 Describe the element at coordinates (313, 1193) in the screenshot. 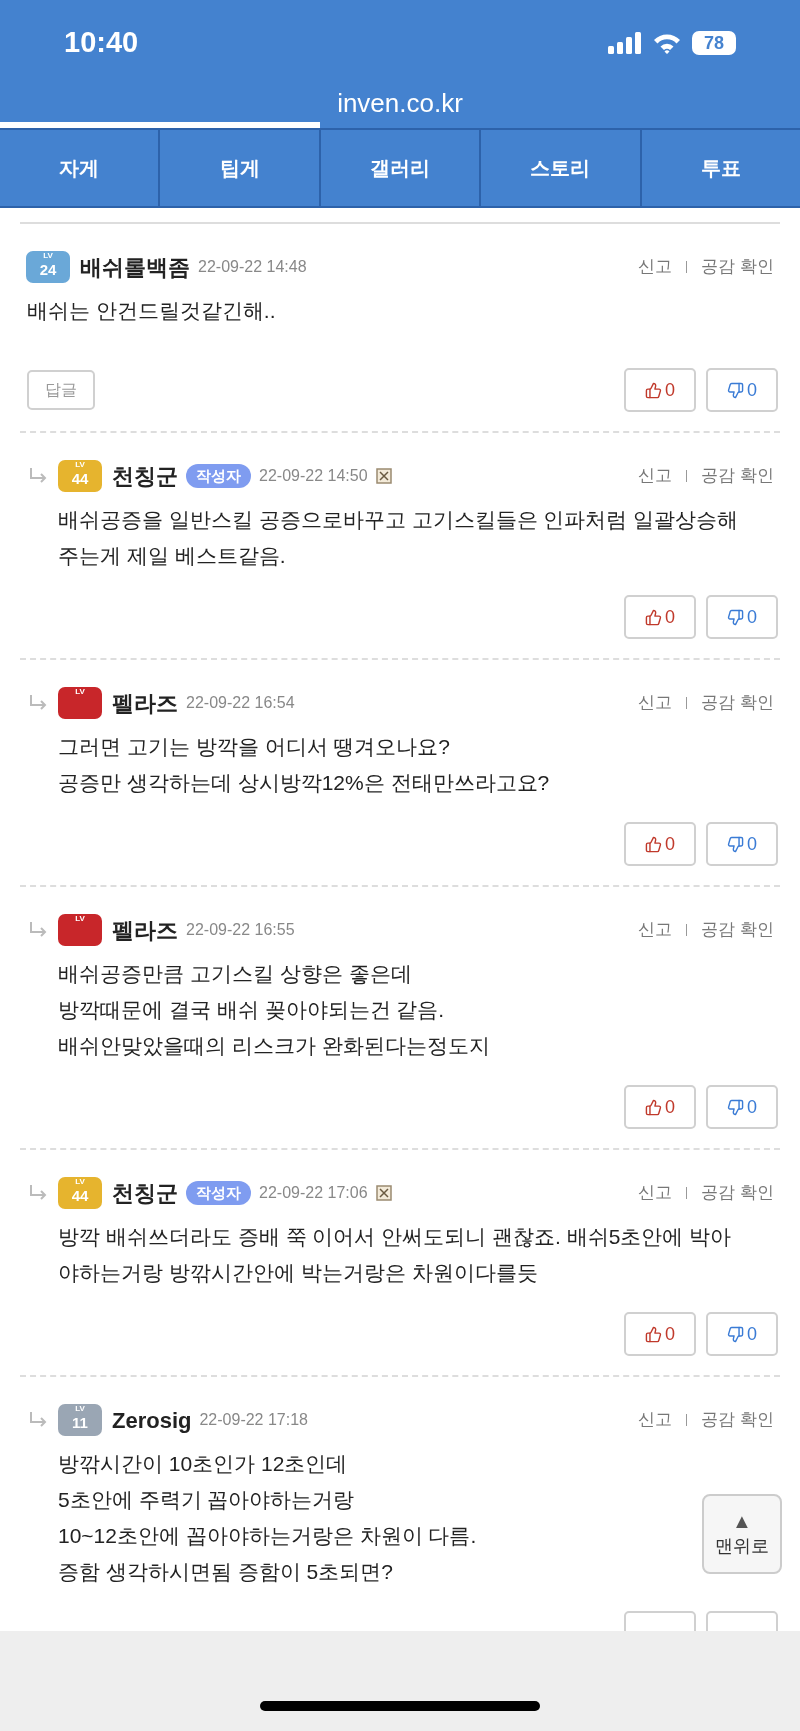

I see `comment-date: 22-09-22 17:06` at that location.